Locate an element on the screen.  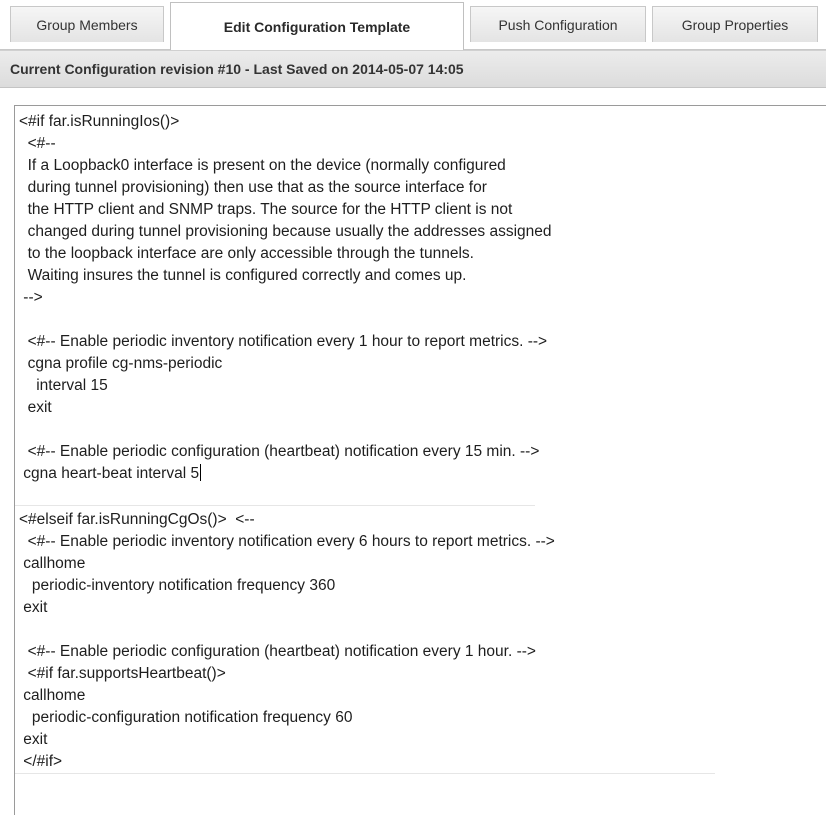
editor-line: cgna heart-beat interval 5 is located at coordinates (110, 474).